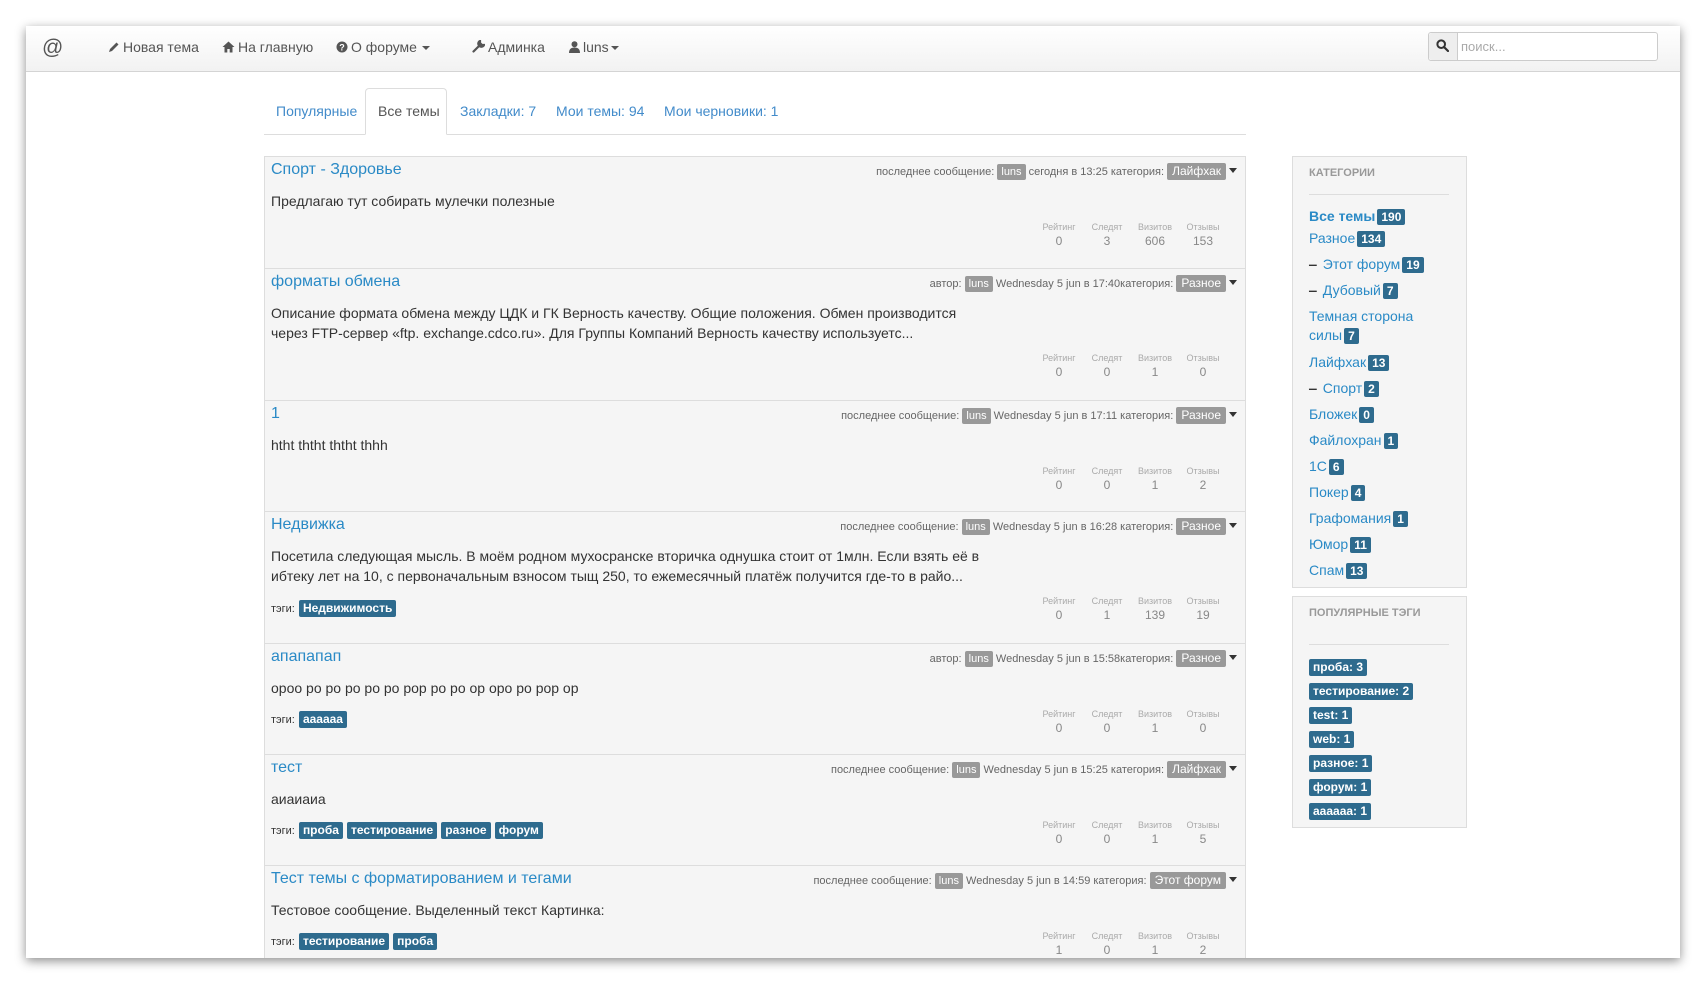 The image size is (1706, 986). What do you see at coordinates (306, 657) in the screenshot?
I see `topic-title: апапапап` at bounding box center [306, 657].